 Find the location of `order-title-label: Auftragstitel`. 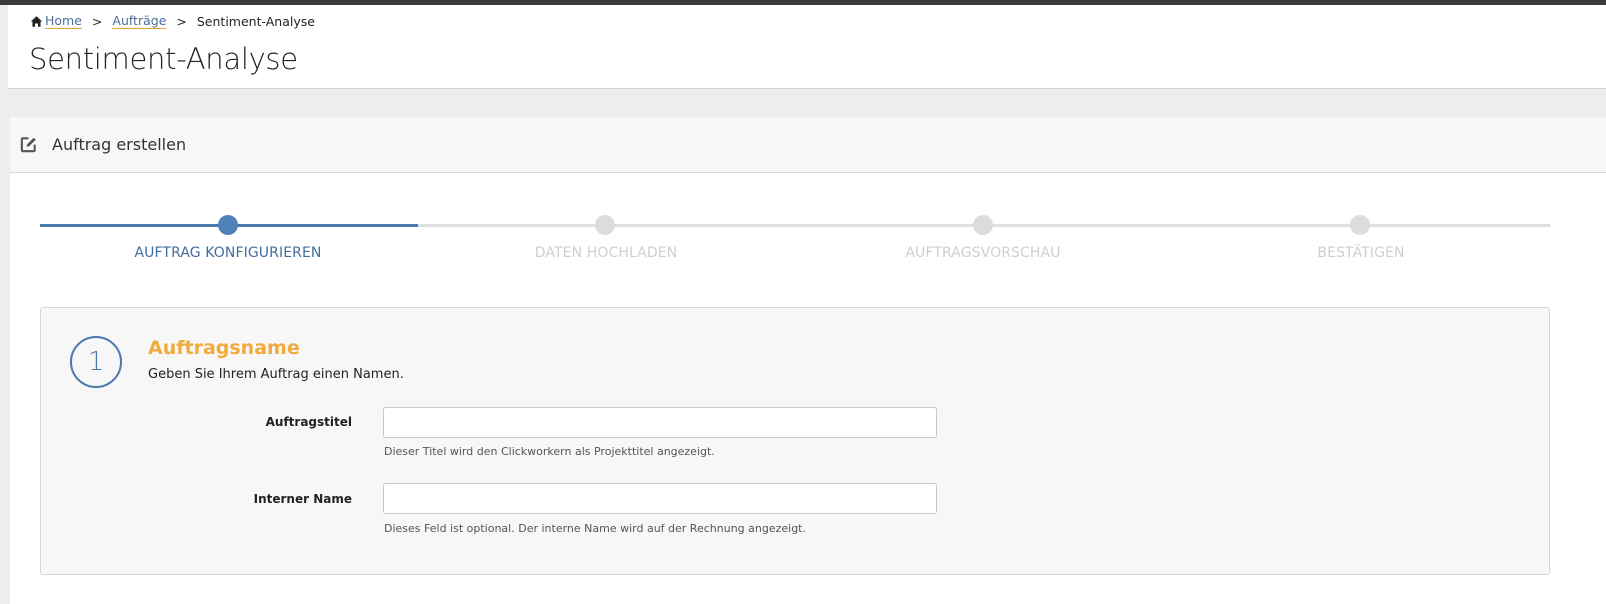

order-title-label: Auftragstitel is located at coordinates (308, 422).